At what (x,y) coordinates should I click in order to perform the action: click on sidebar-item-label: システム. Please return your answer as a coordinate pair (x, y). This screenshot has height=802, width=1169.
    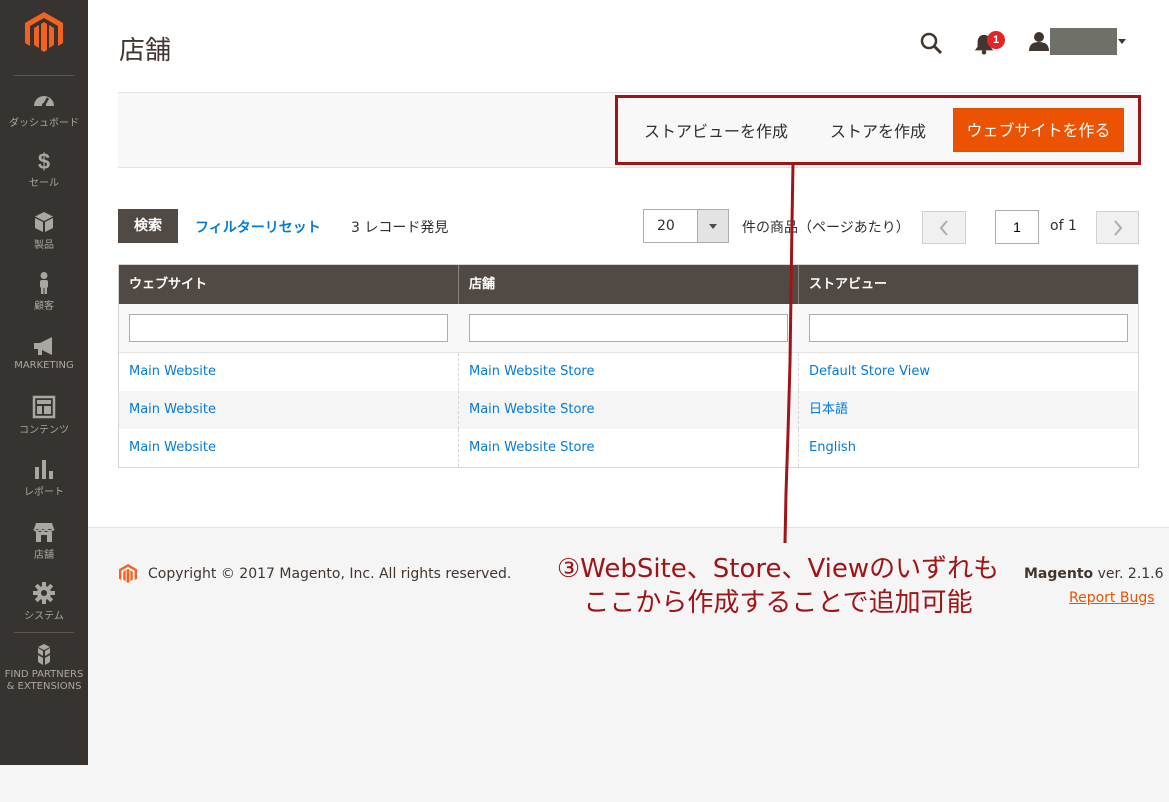
    Looking at the image, I should click on (44, 616).